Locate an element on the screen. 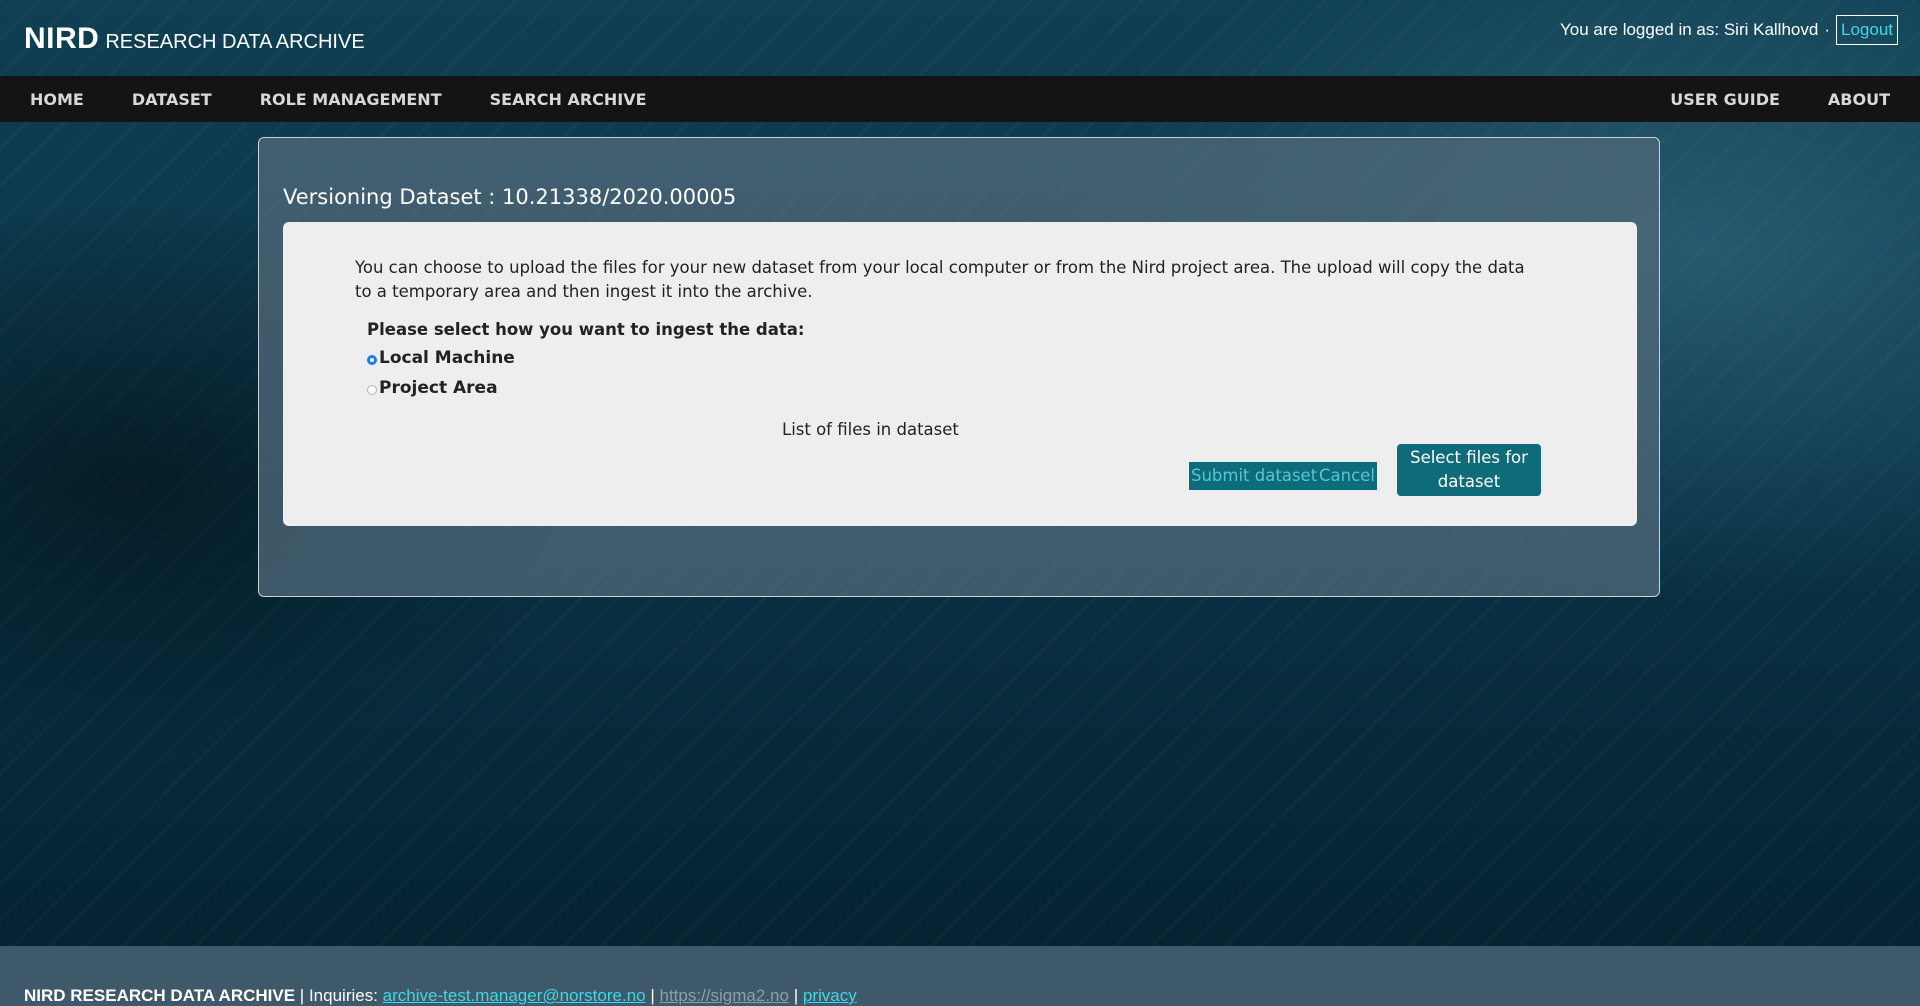 The width and height of the screenshot is (1920, 1006). nav-item-role-management: ROLE MANAGEMENT is located at coordinates (351, 99).